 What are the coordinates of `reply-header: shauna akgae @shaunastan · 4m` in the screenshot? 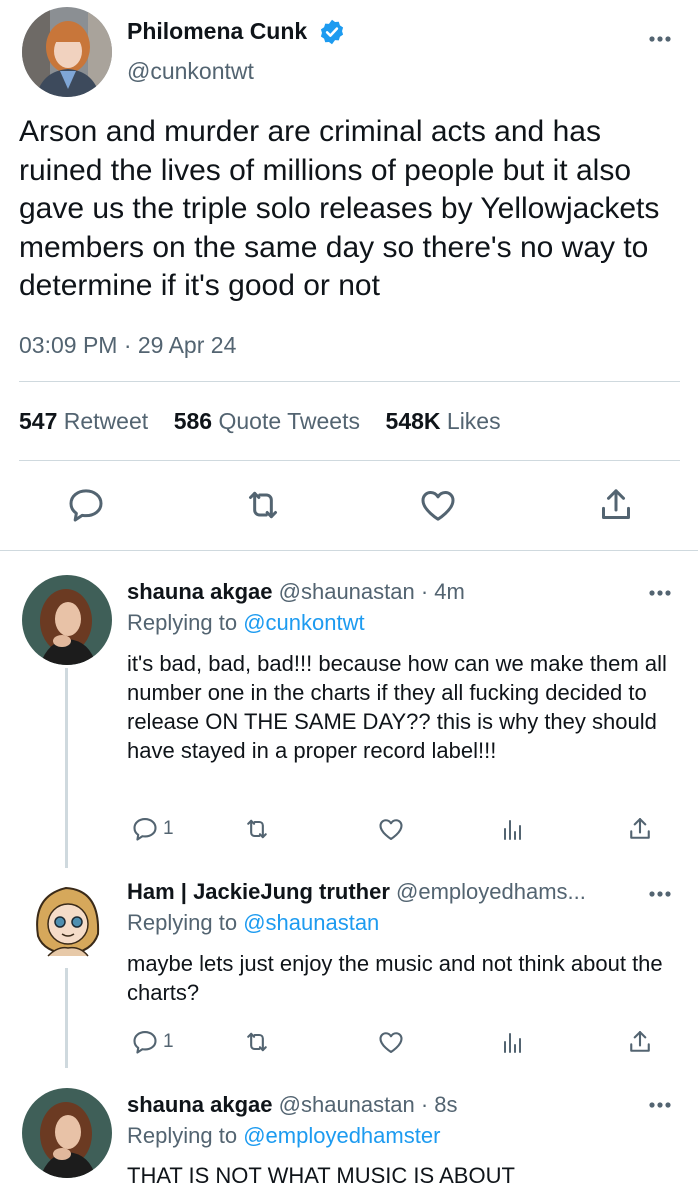 It's located at (382, 592).